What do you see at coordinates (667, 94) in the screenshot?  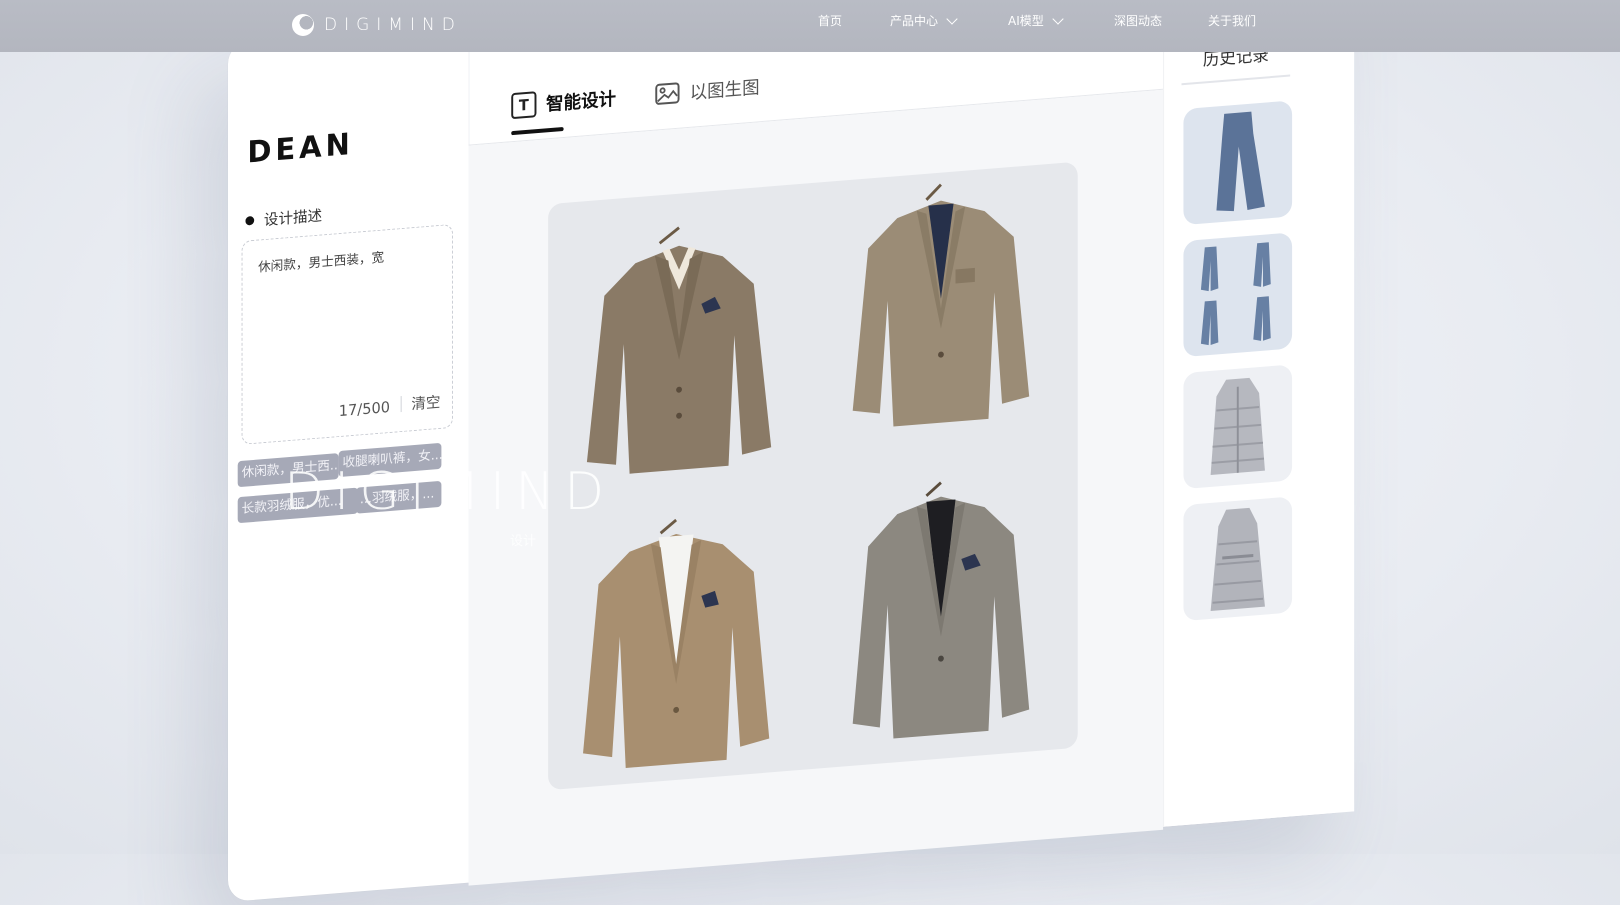 I see `image-icon` at bounding box center [667, 94].